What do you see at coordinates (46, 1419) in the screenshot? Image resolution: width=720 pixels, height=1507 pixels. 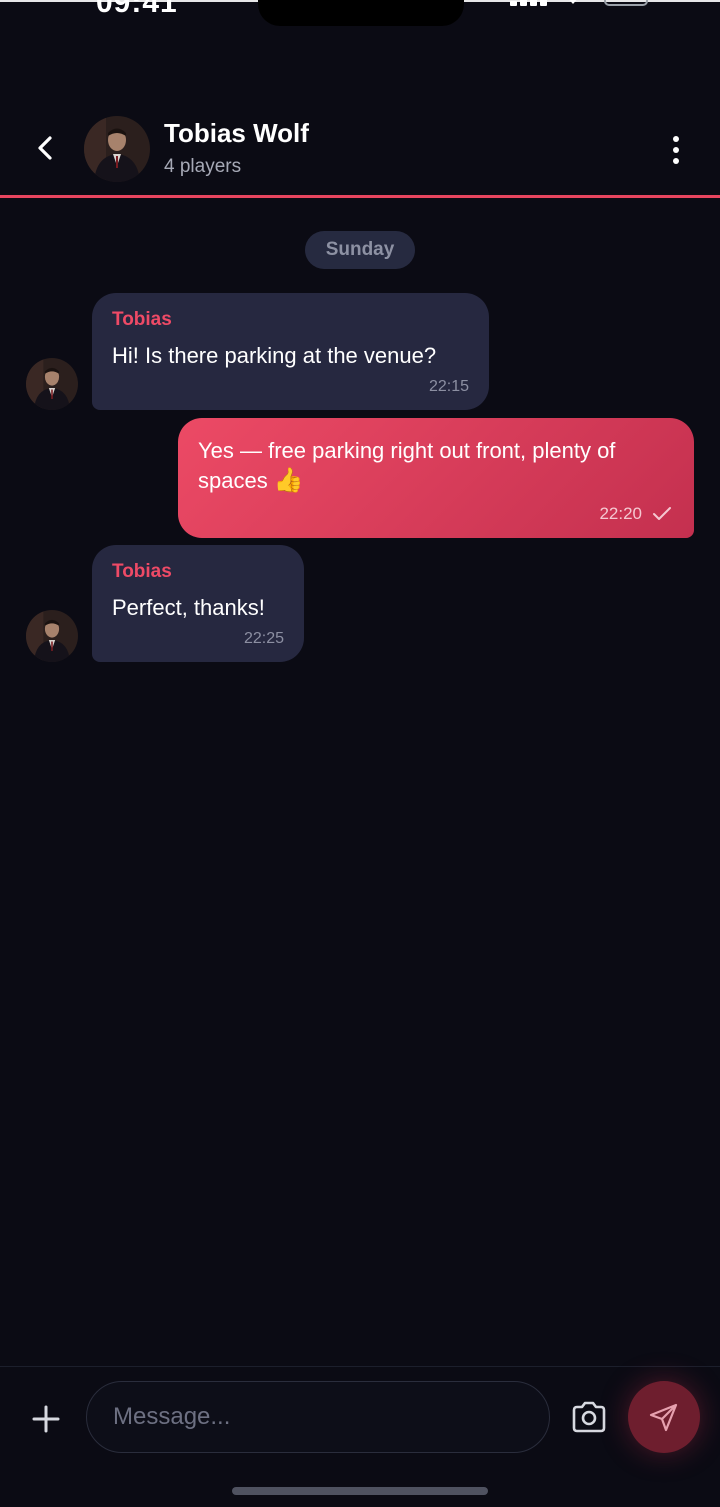 I see `plus-icon` at bounding box center [46, 1419].